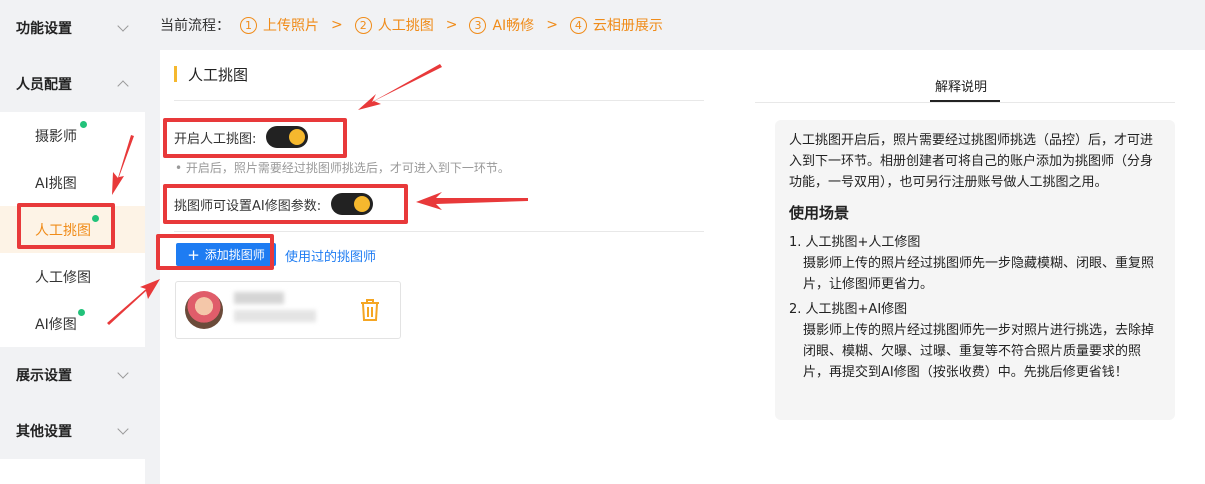  I want to click on scene-item-title: 1. 人工挑图+人工修图, so click(855, 242).